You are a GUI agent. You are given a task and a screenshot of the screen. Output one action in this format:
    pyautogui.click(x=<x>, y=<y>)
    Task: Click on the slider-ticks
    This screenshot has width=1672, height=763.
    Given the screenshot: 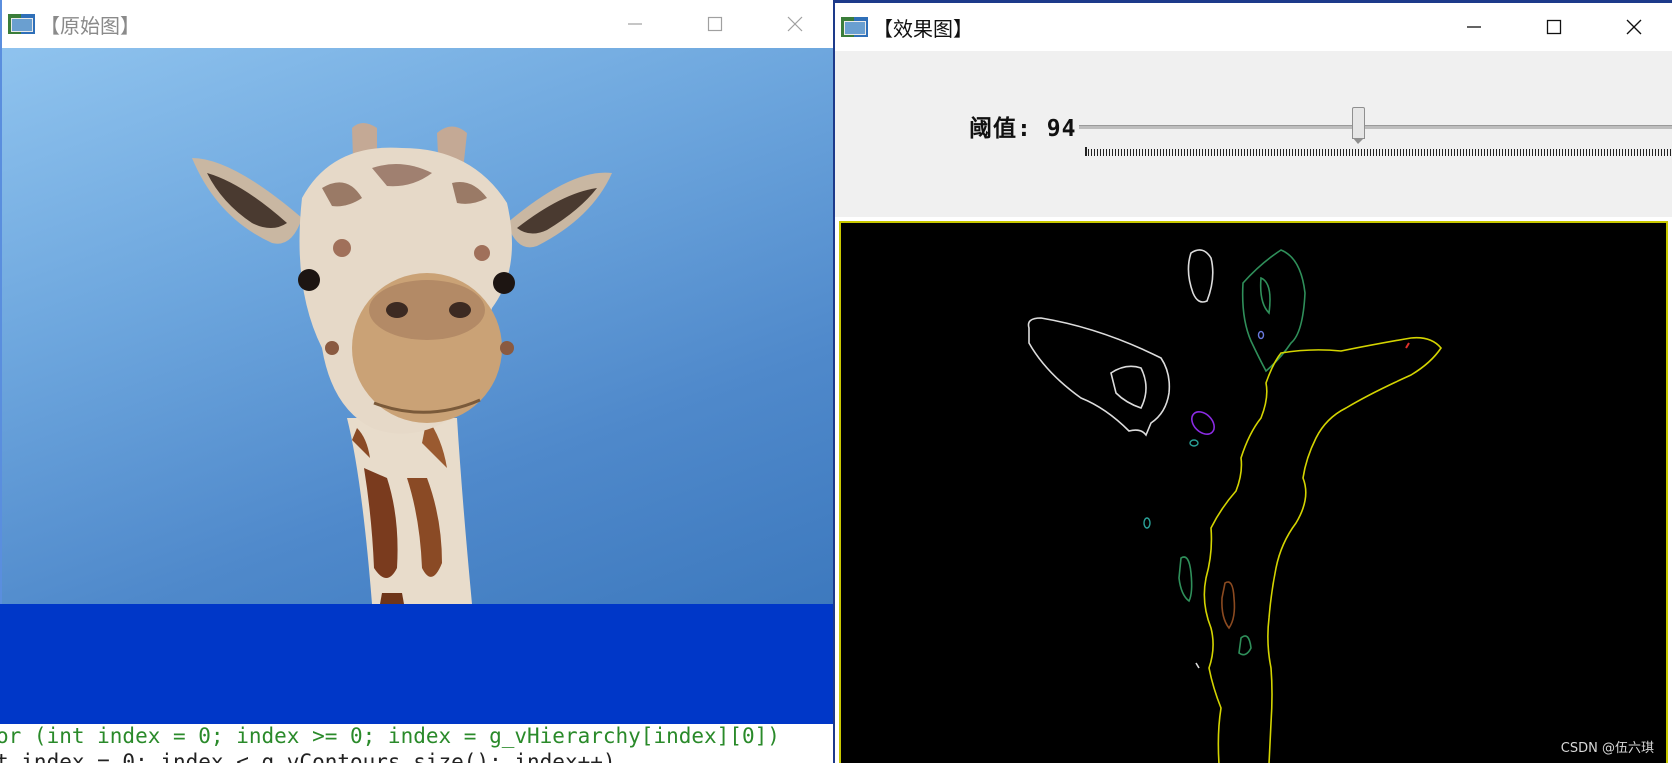 What is the action you would take?
    pyautogui.click(x=1378, y=151)
    